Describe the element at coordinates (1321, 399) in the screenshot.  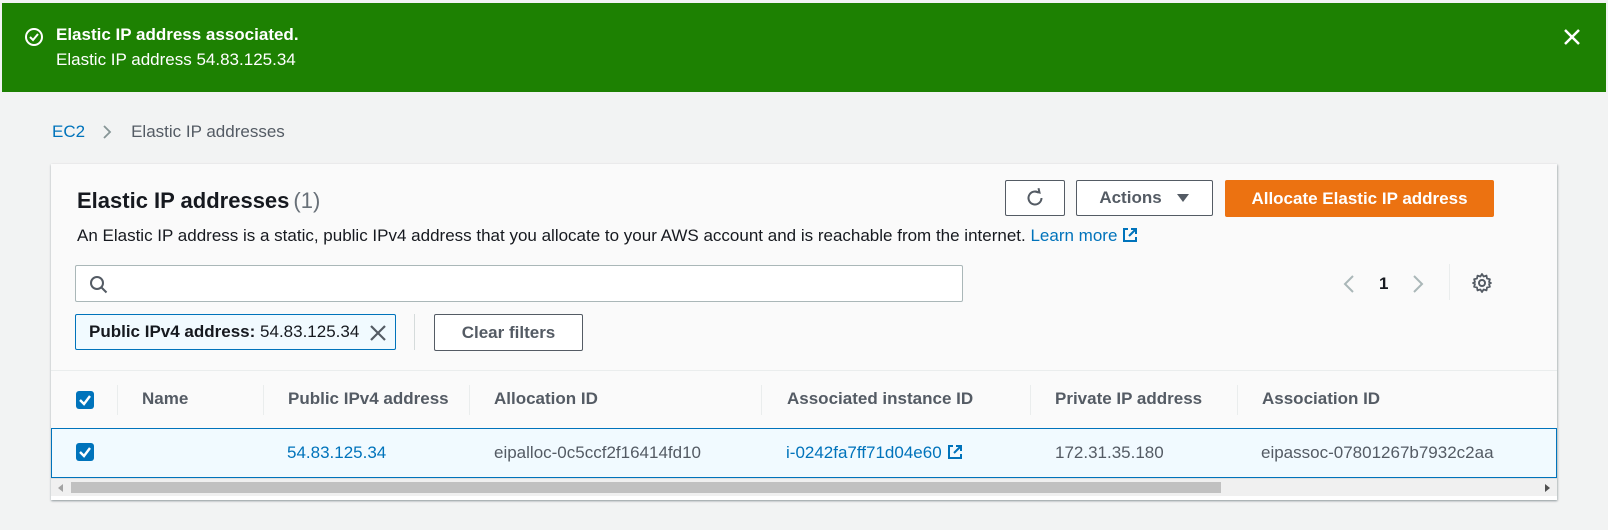
I see `column-header-association-id: Association ID` at that location.